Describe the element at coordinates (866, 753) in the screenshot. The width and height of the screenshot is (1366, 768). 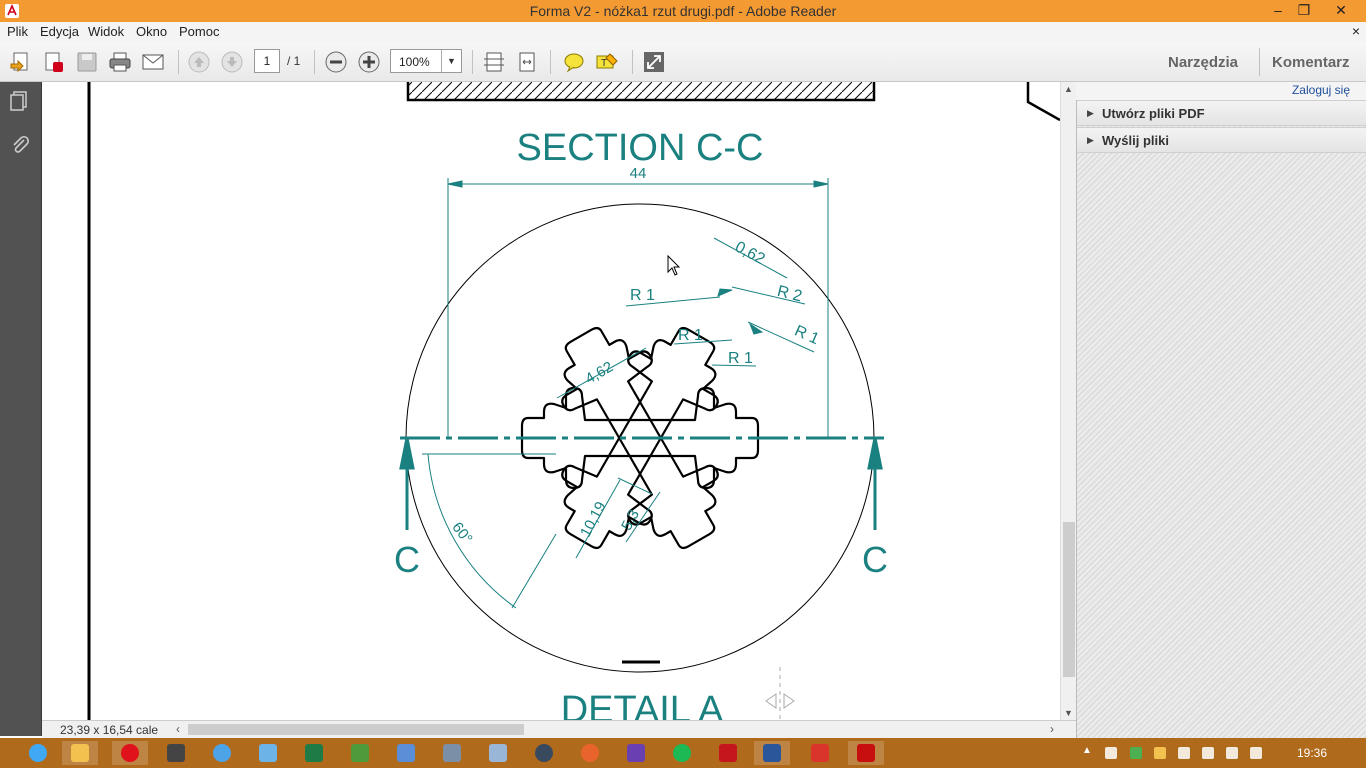
I see `adobe-reader-taskbar-icon` at that location.